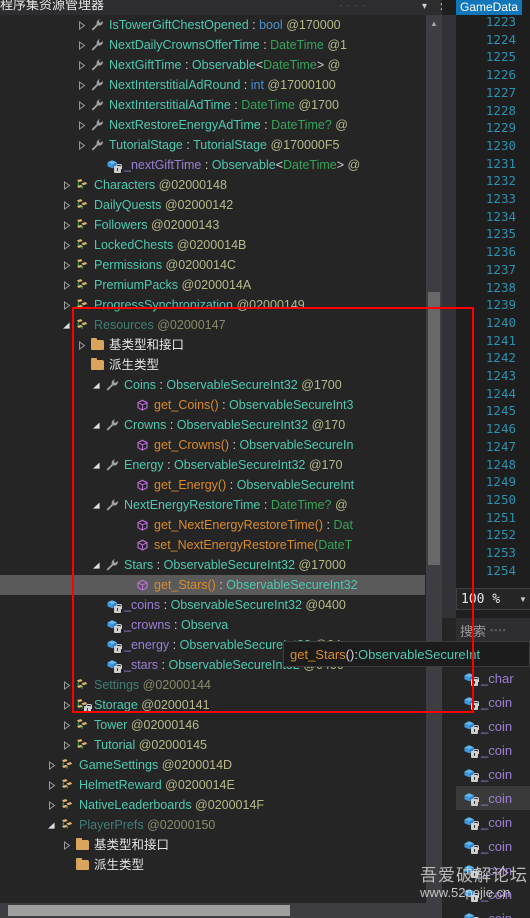 The image size is (530, 918). I want to click on zoom-level-combobox: 100 % ▼, so click(493, 599).